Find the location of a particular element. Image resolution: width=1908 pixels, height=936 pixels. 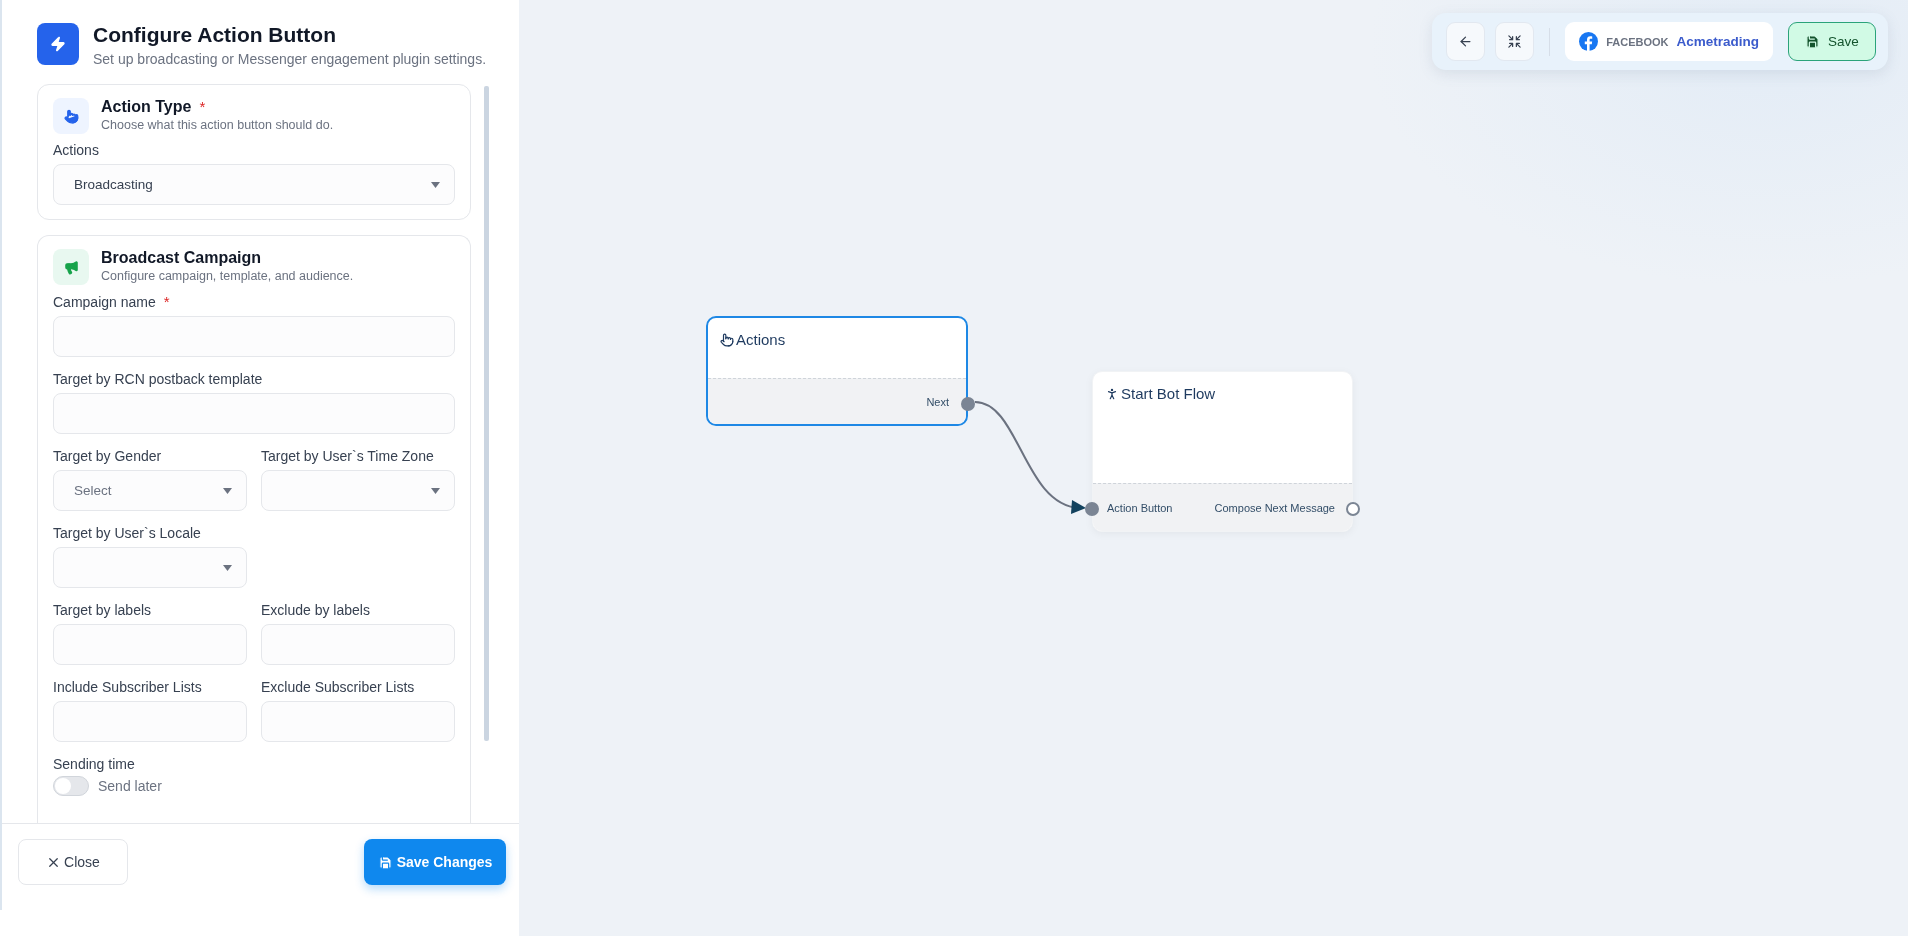

platform-label: FACEBOOK is located at coordinates (1637, 41).